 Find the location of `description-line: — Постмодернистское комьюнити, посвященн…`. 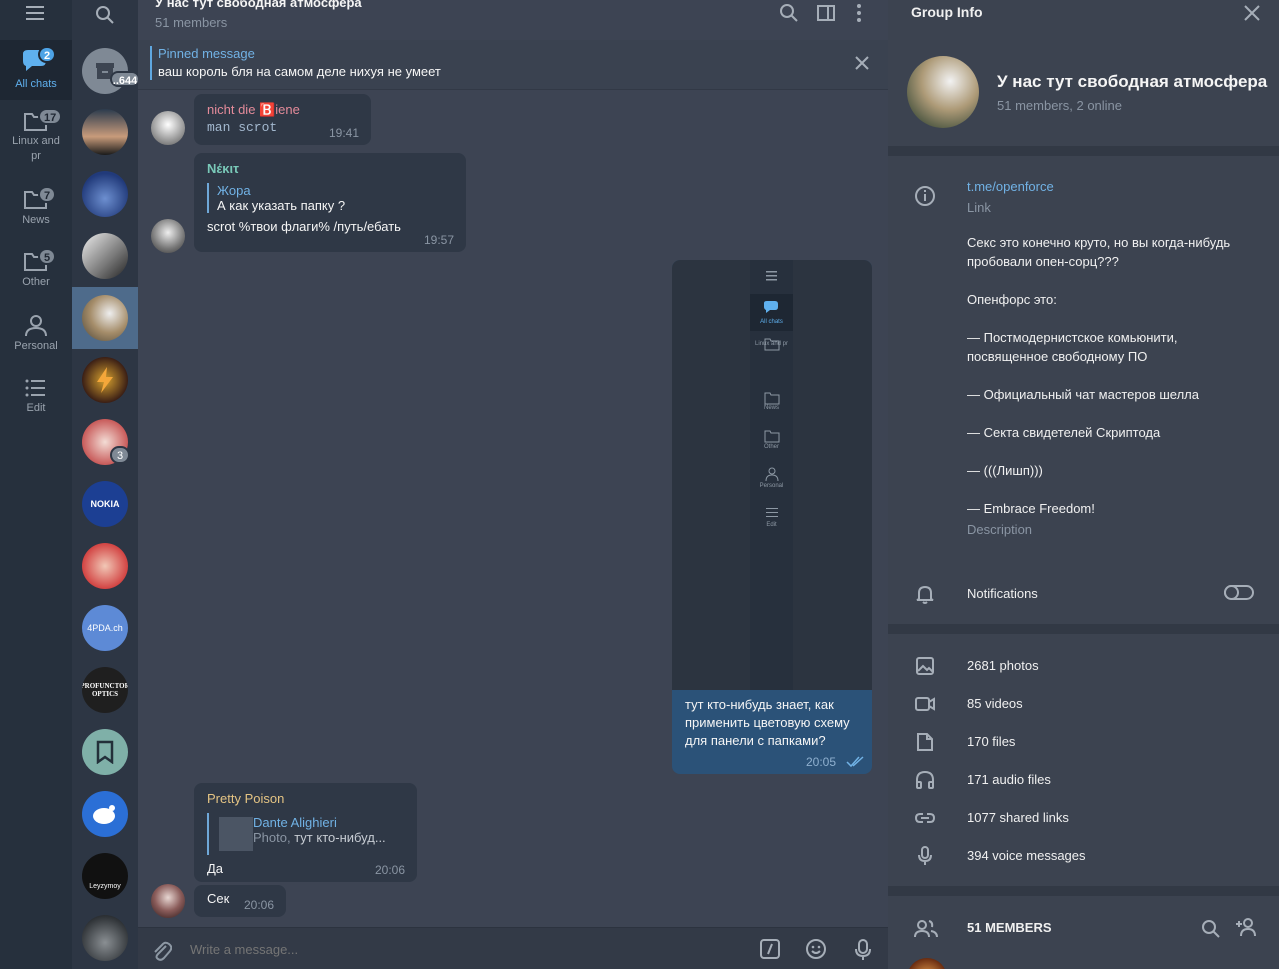

description-line: — Постмодернистское комьюнити, посвященн… is located at coordinates (1072, 347).